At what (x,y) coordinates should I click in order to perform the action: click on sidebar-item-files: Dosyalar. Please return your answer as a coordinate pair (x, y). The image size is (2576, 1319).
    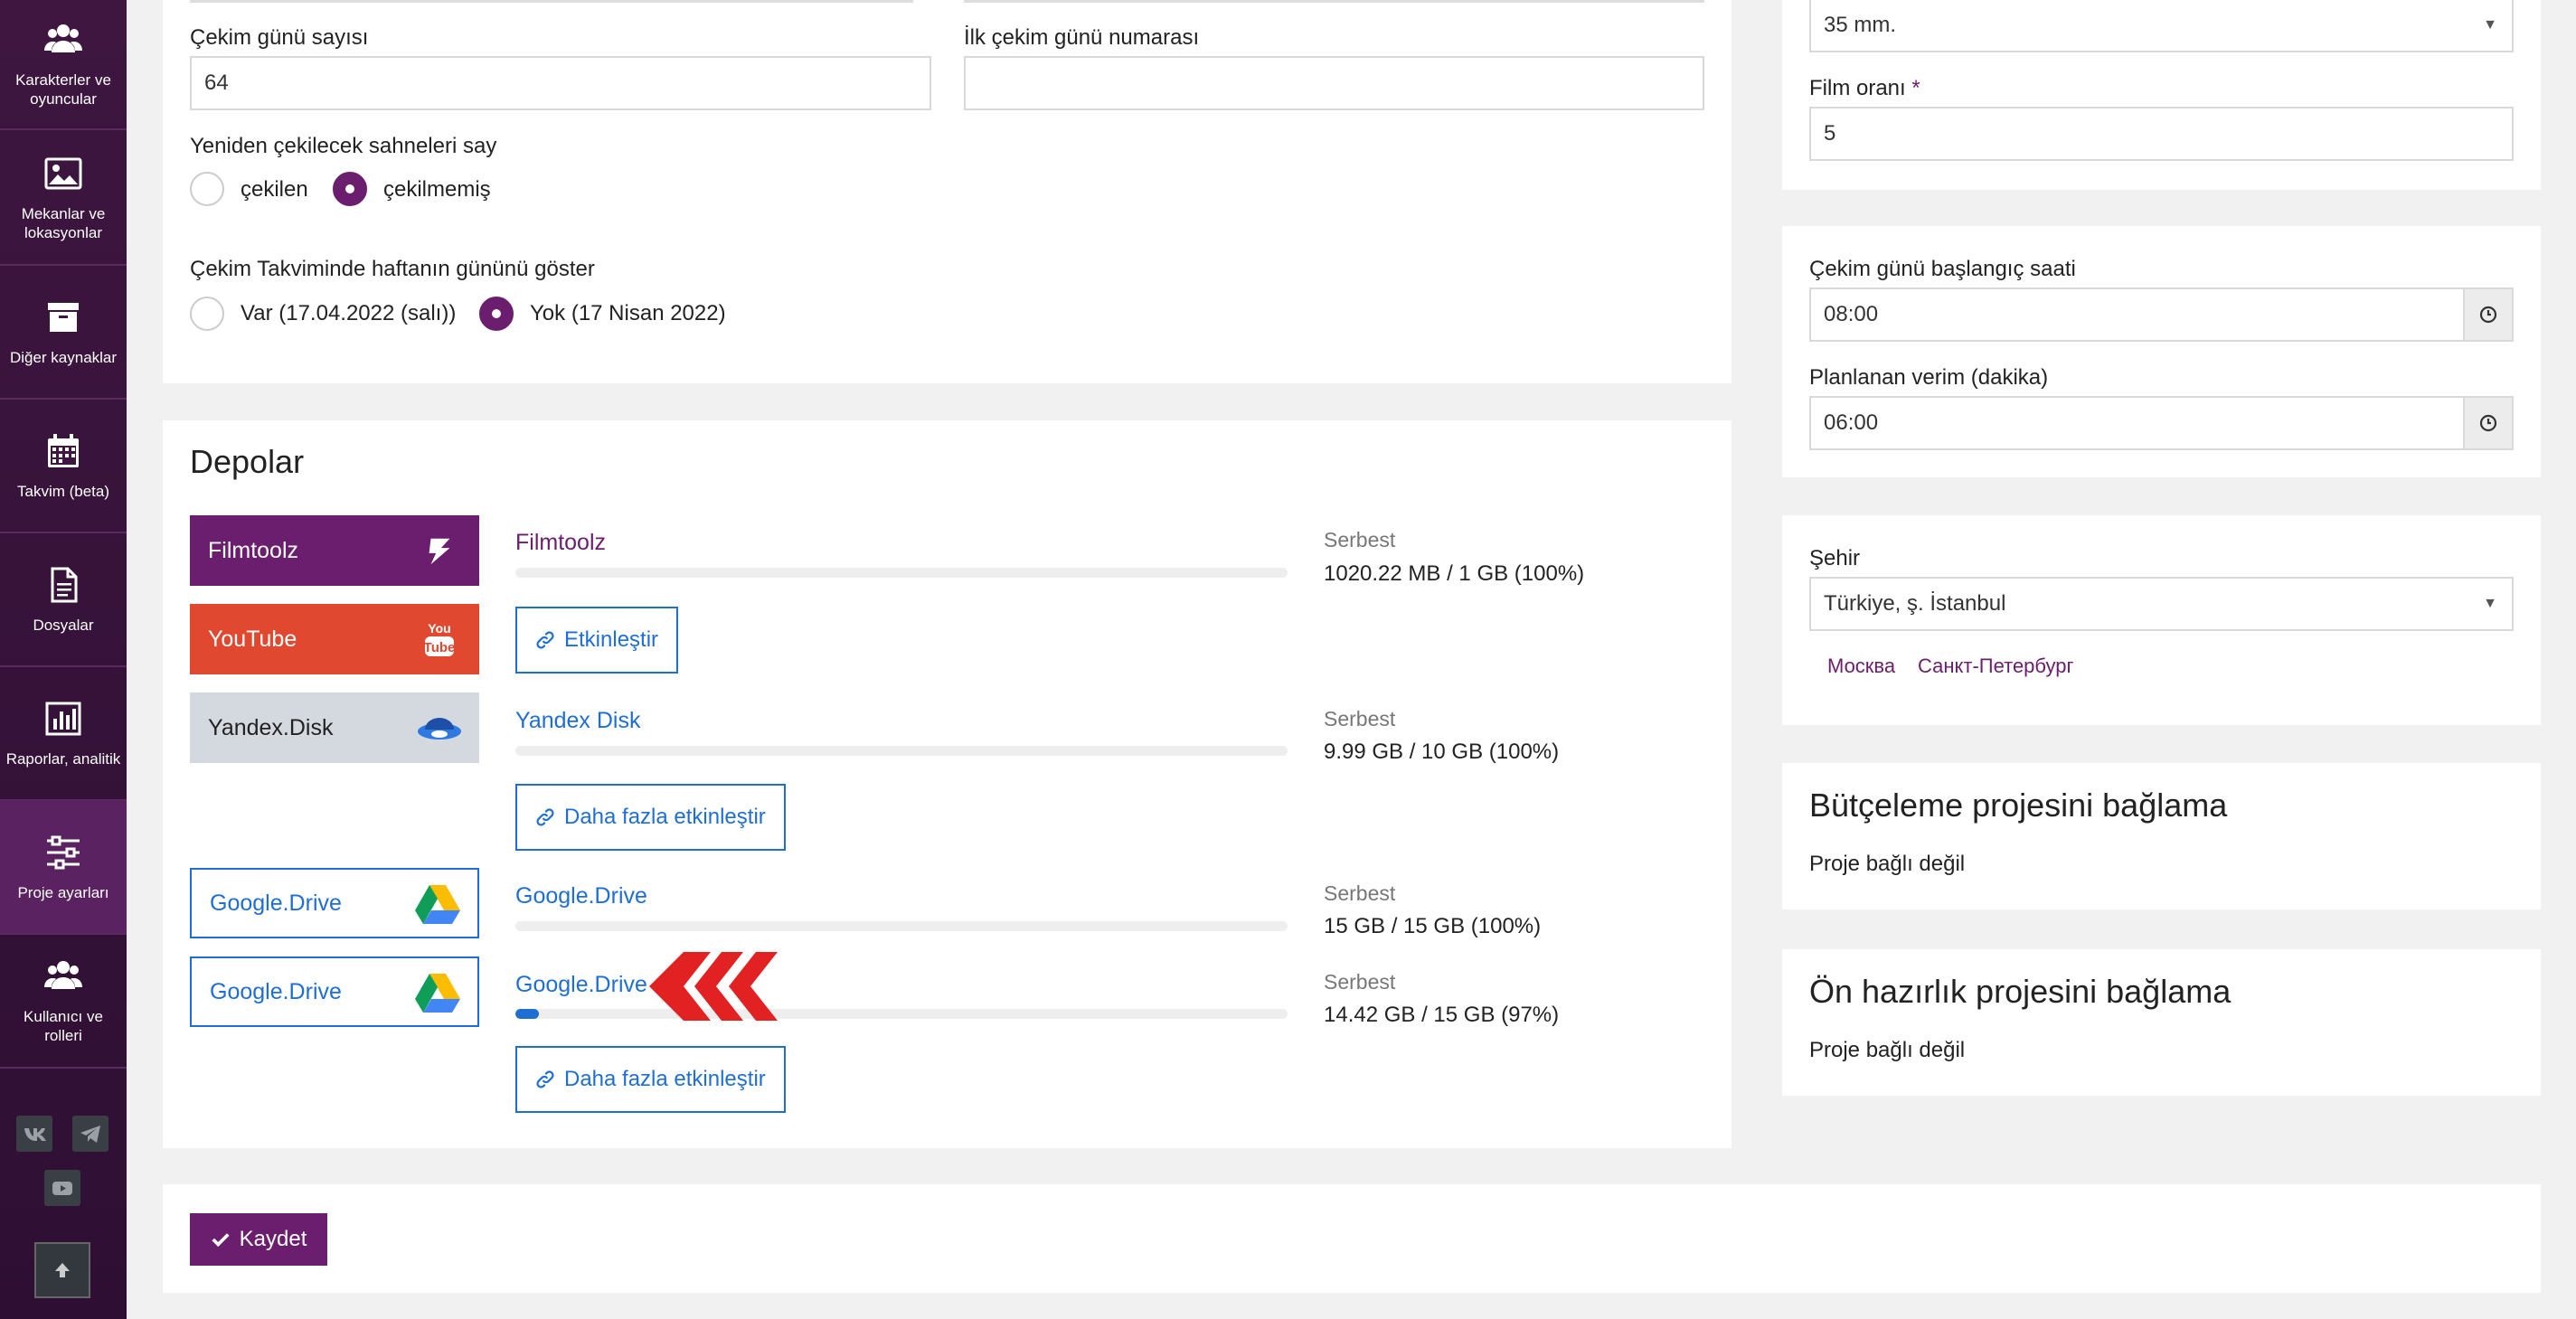
    Looking at the image, I should click on (63, 600).